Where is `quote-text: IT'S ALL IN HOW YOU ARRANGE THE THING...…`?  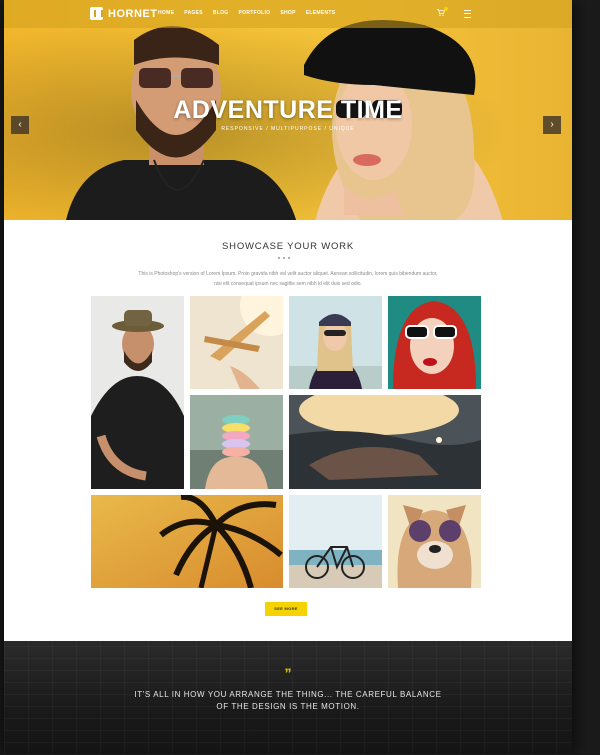 quote-text: IT'S ALL IN HOW YOU ARRANGE THE THING...… is located at coordinates (288, 700).